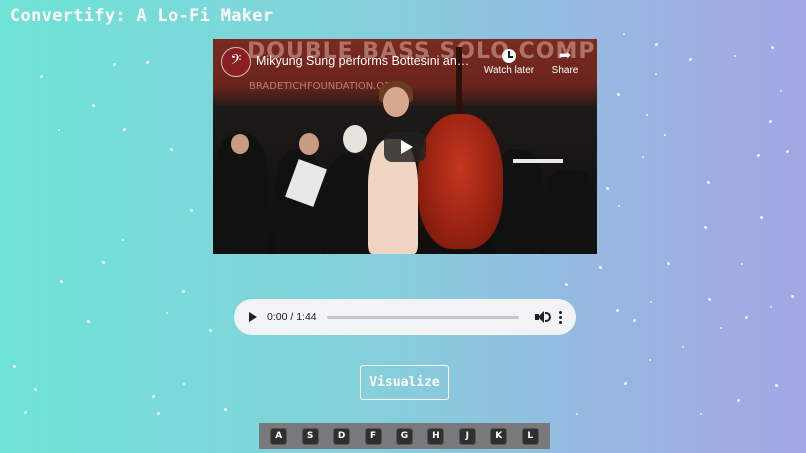 This screenshot has width=806, height=453. I want to click on key-bar: ASDFGHJKL, so click(404, 436).